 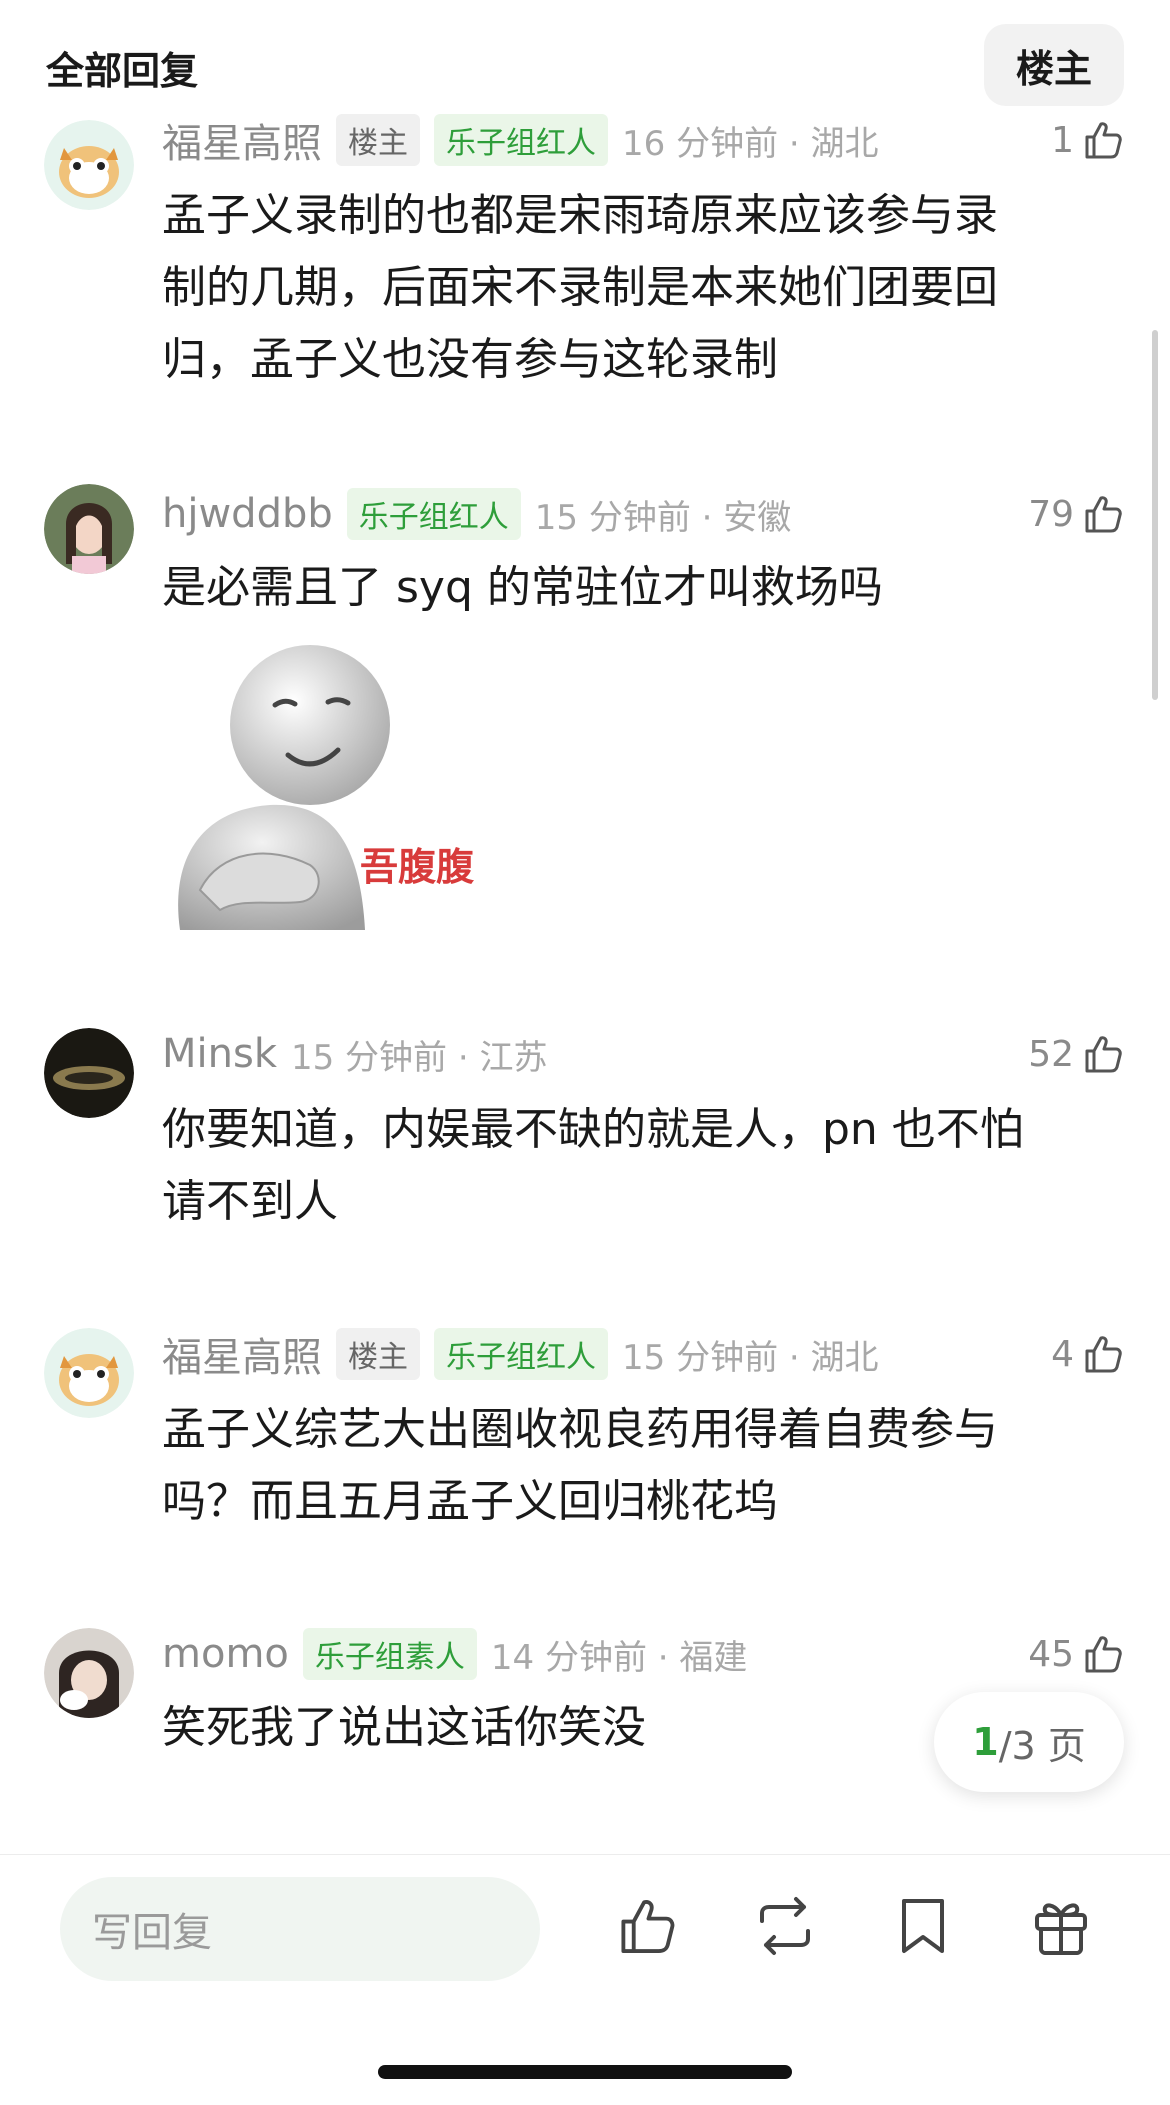 I want to click on text-line: 请不到人, so click(x=250, y=1201).